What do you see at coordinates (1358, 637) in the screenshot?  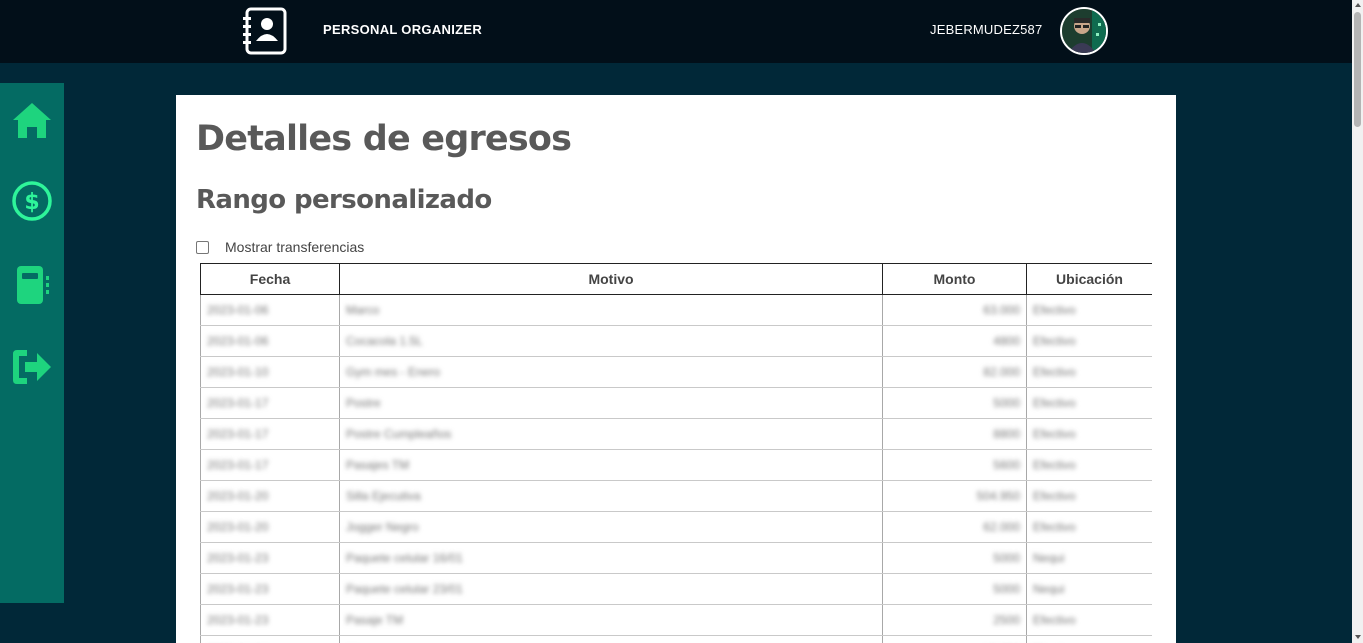 I see `scroll-down-arrow` at bounding box center [1358, 637].